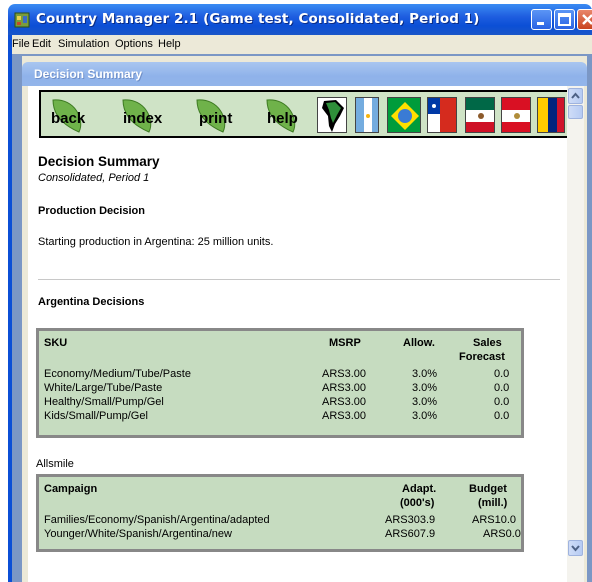 The height and width of the screenshot is (582, 592). What do you see at coordinates (21, 44) in the screenshot?
I see `menu-file: File` at bounding box center [21, 44].